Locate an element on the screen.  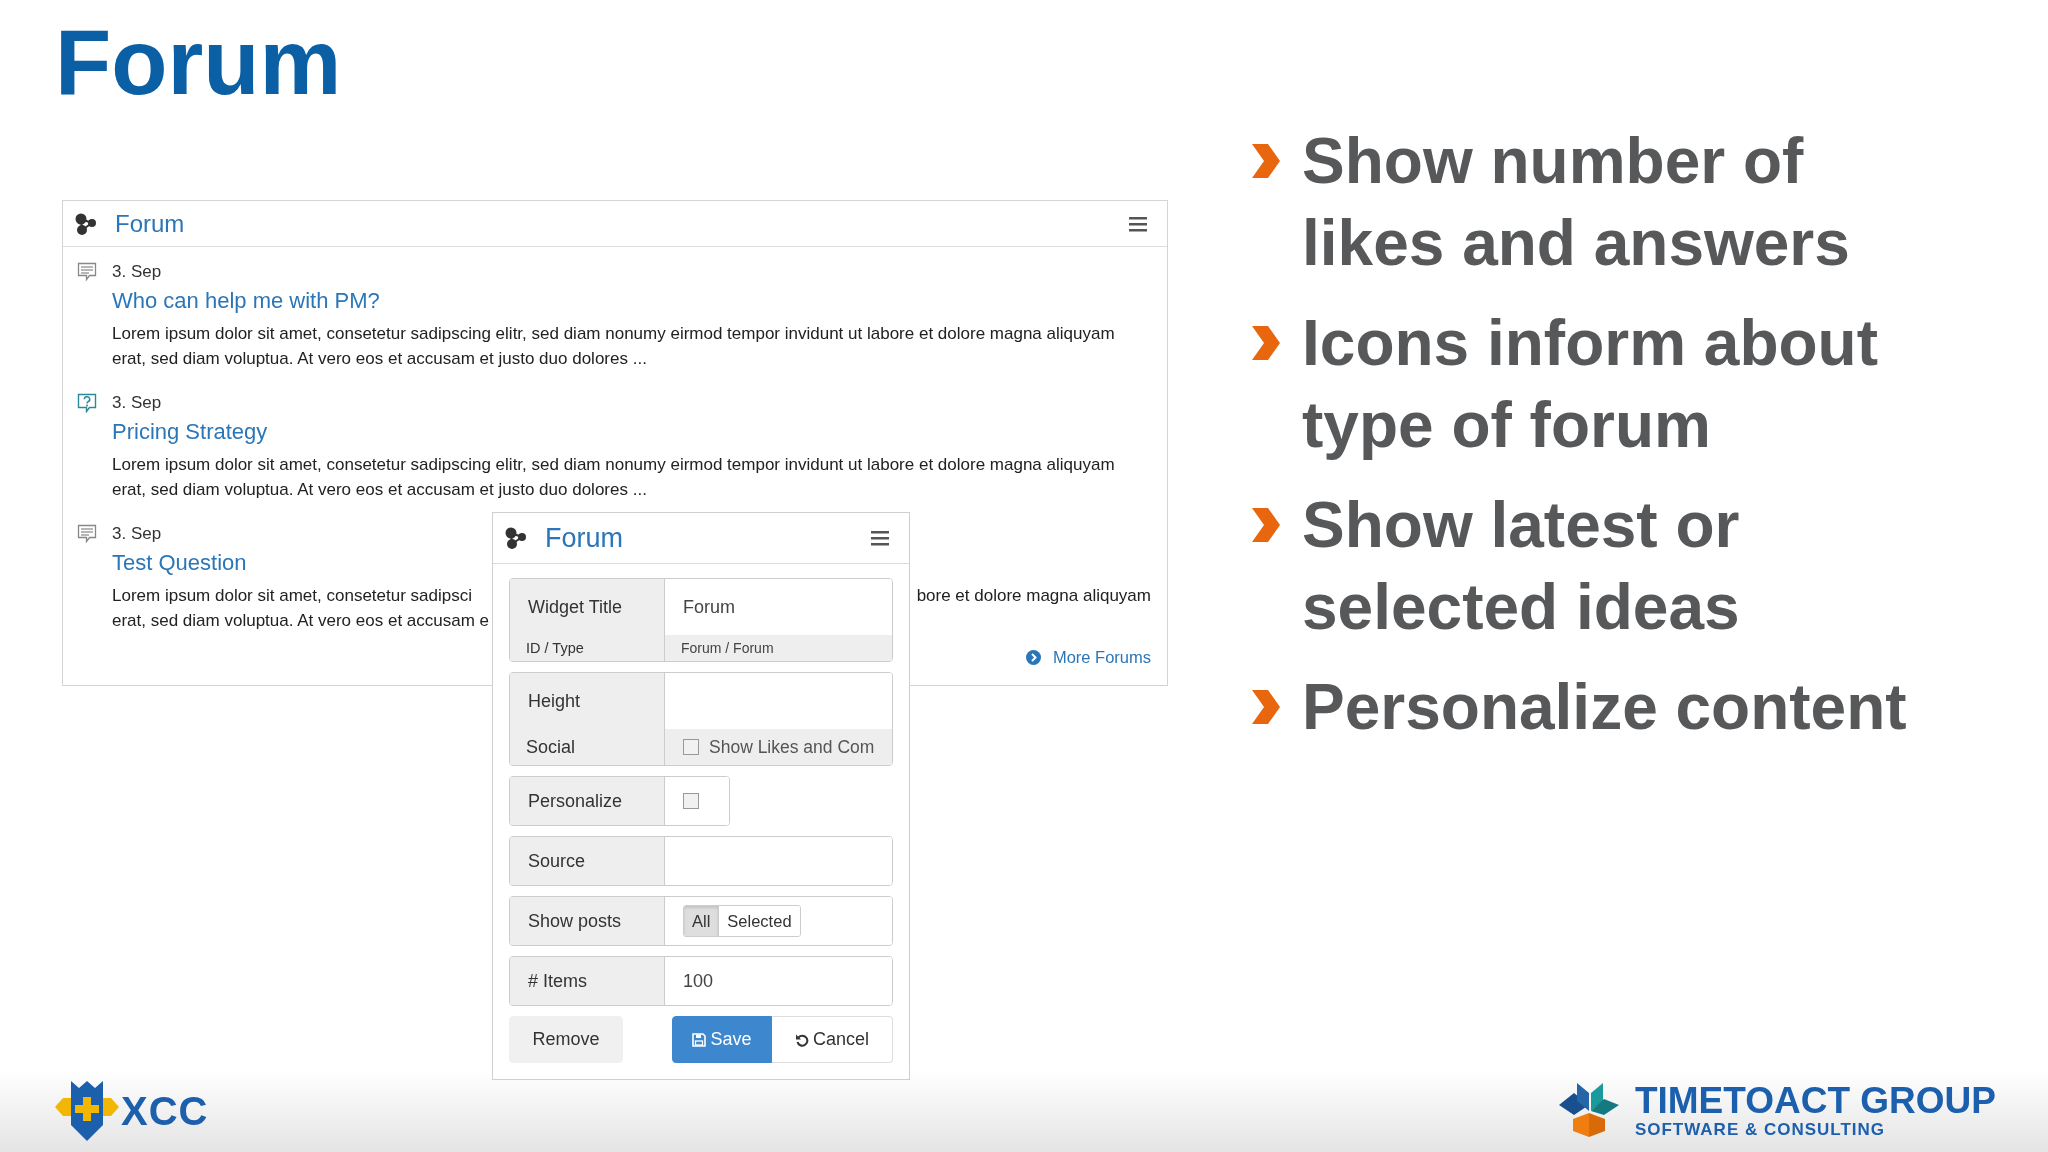
save-button: Save is located at coordinates (722, 1039).